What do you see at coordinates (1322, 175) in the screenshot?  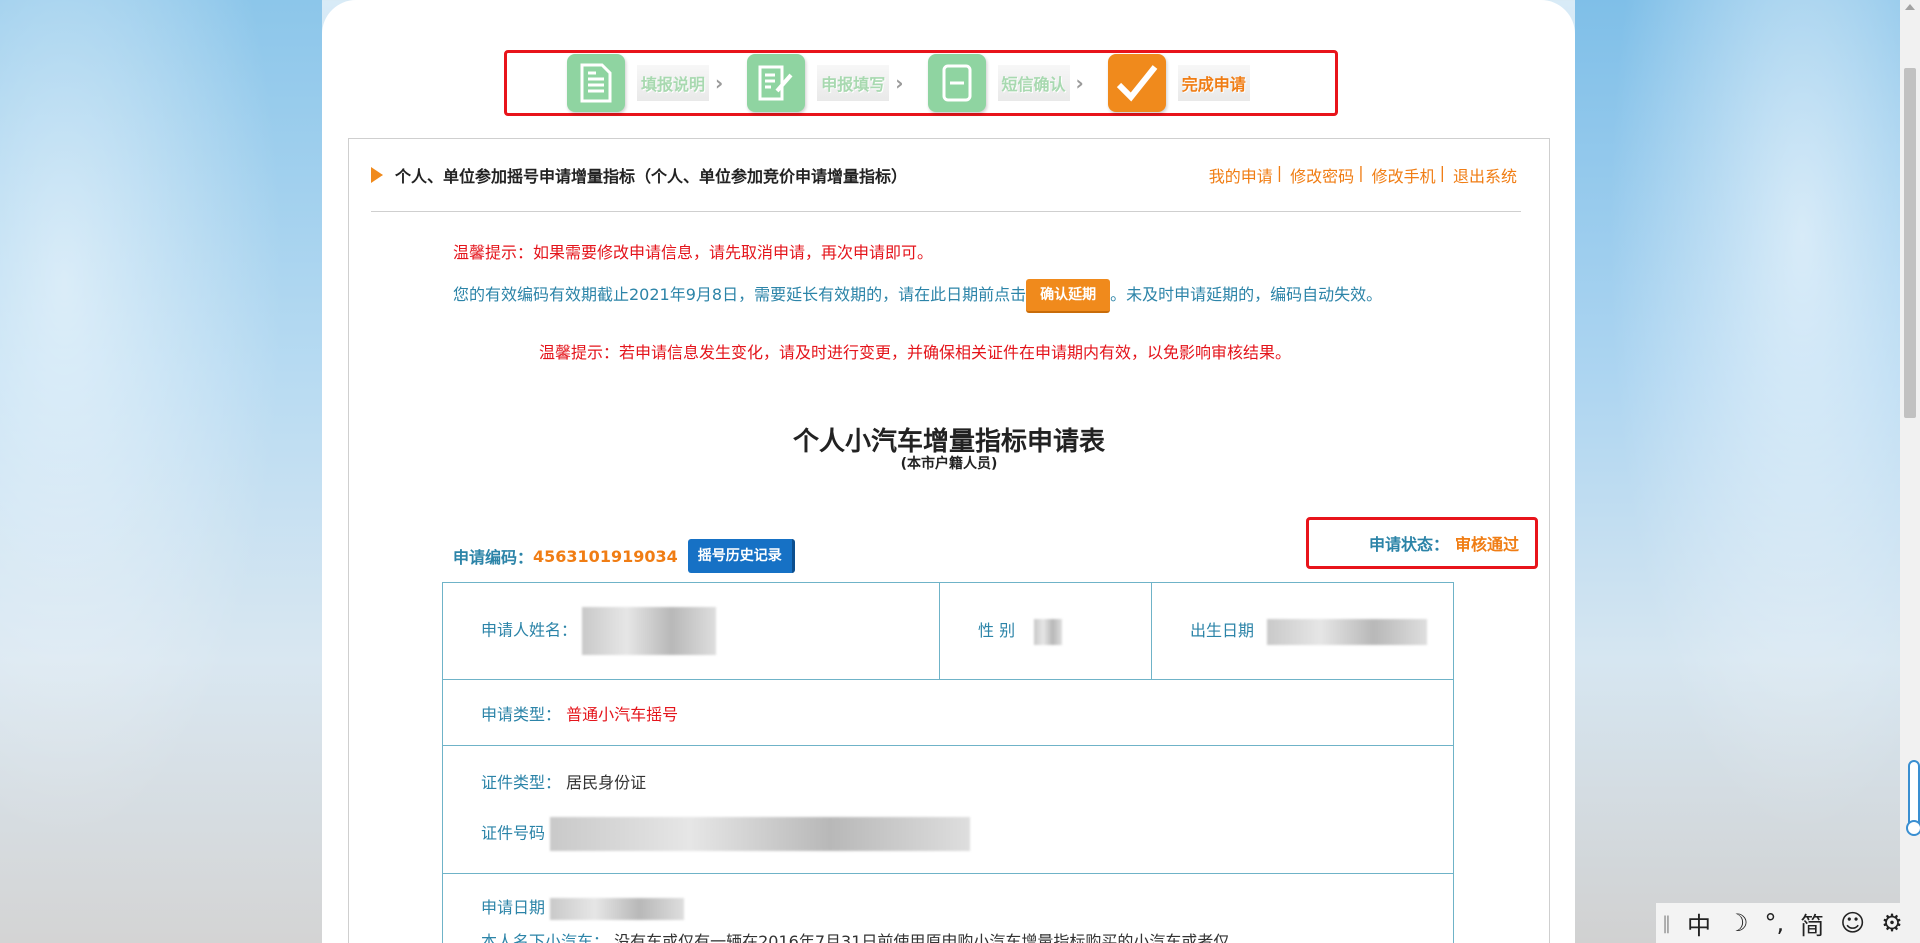 I see `nav-change-password: 修改密码` at bounding box center [1322, 175].